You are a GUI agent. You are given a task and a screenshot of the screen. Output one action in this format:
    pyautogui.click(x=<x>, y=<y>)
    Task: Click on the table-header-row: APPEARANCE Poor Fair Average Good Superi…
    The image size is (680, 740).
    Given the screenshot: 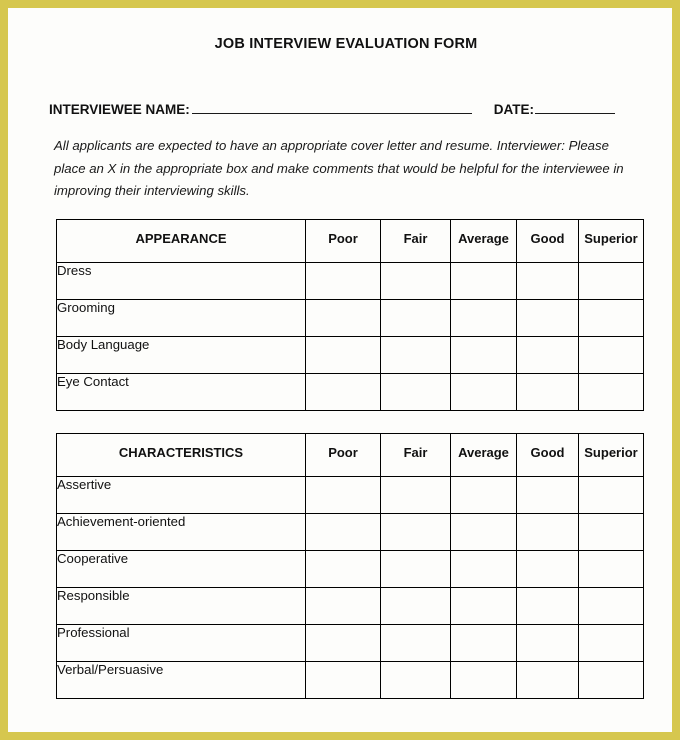 What is the action you would take?
    pyautogui.click(x=350, y=241)
    